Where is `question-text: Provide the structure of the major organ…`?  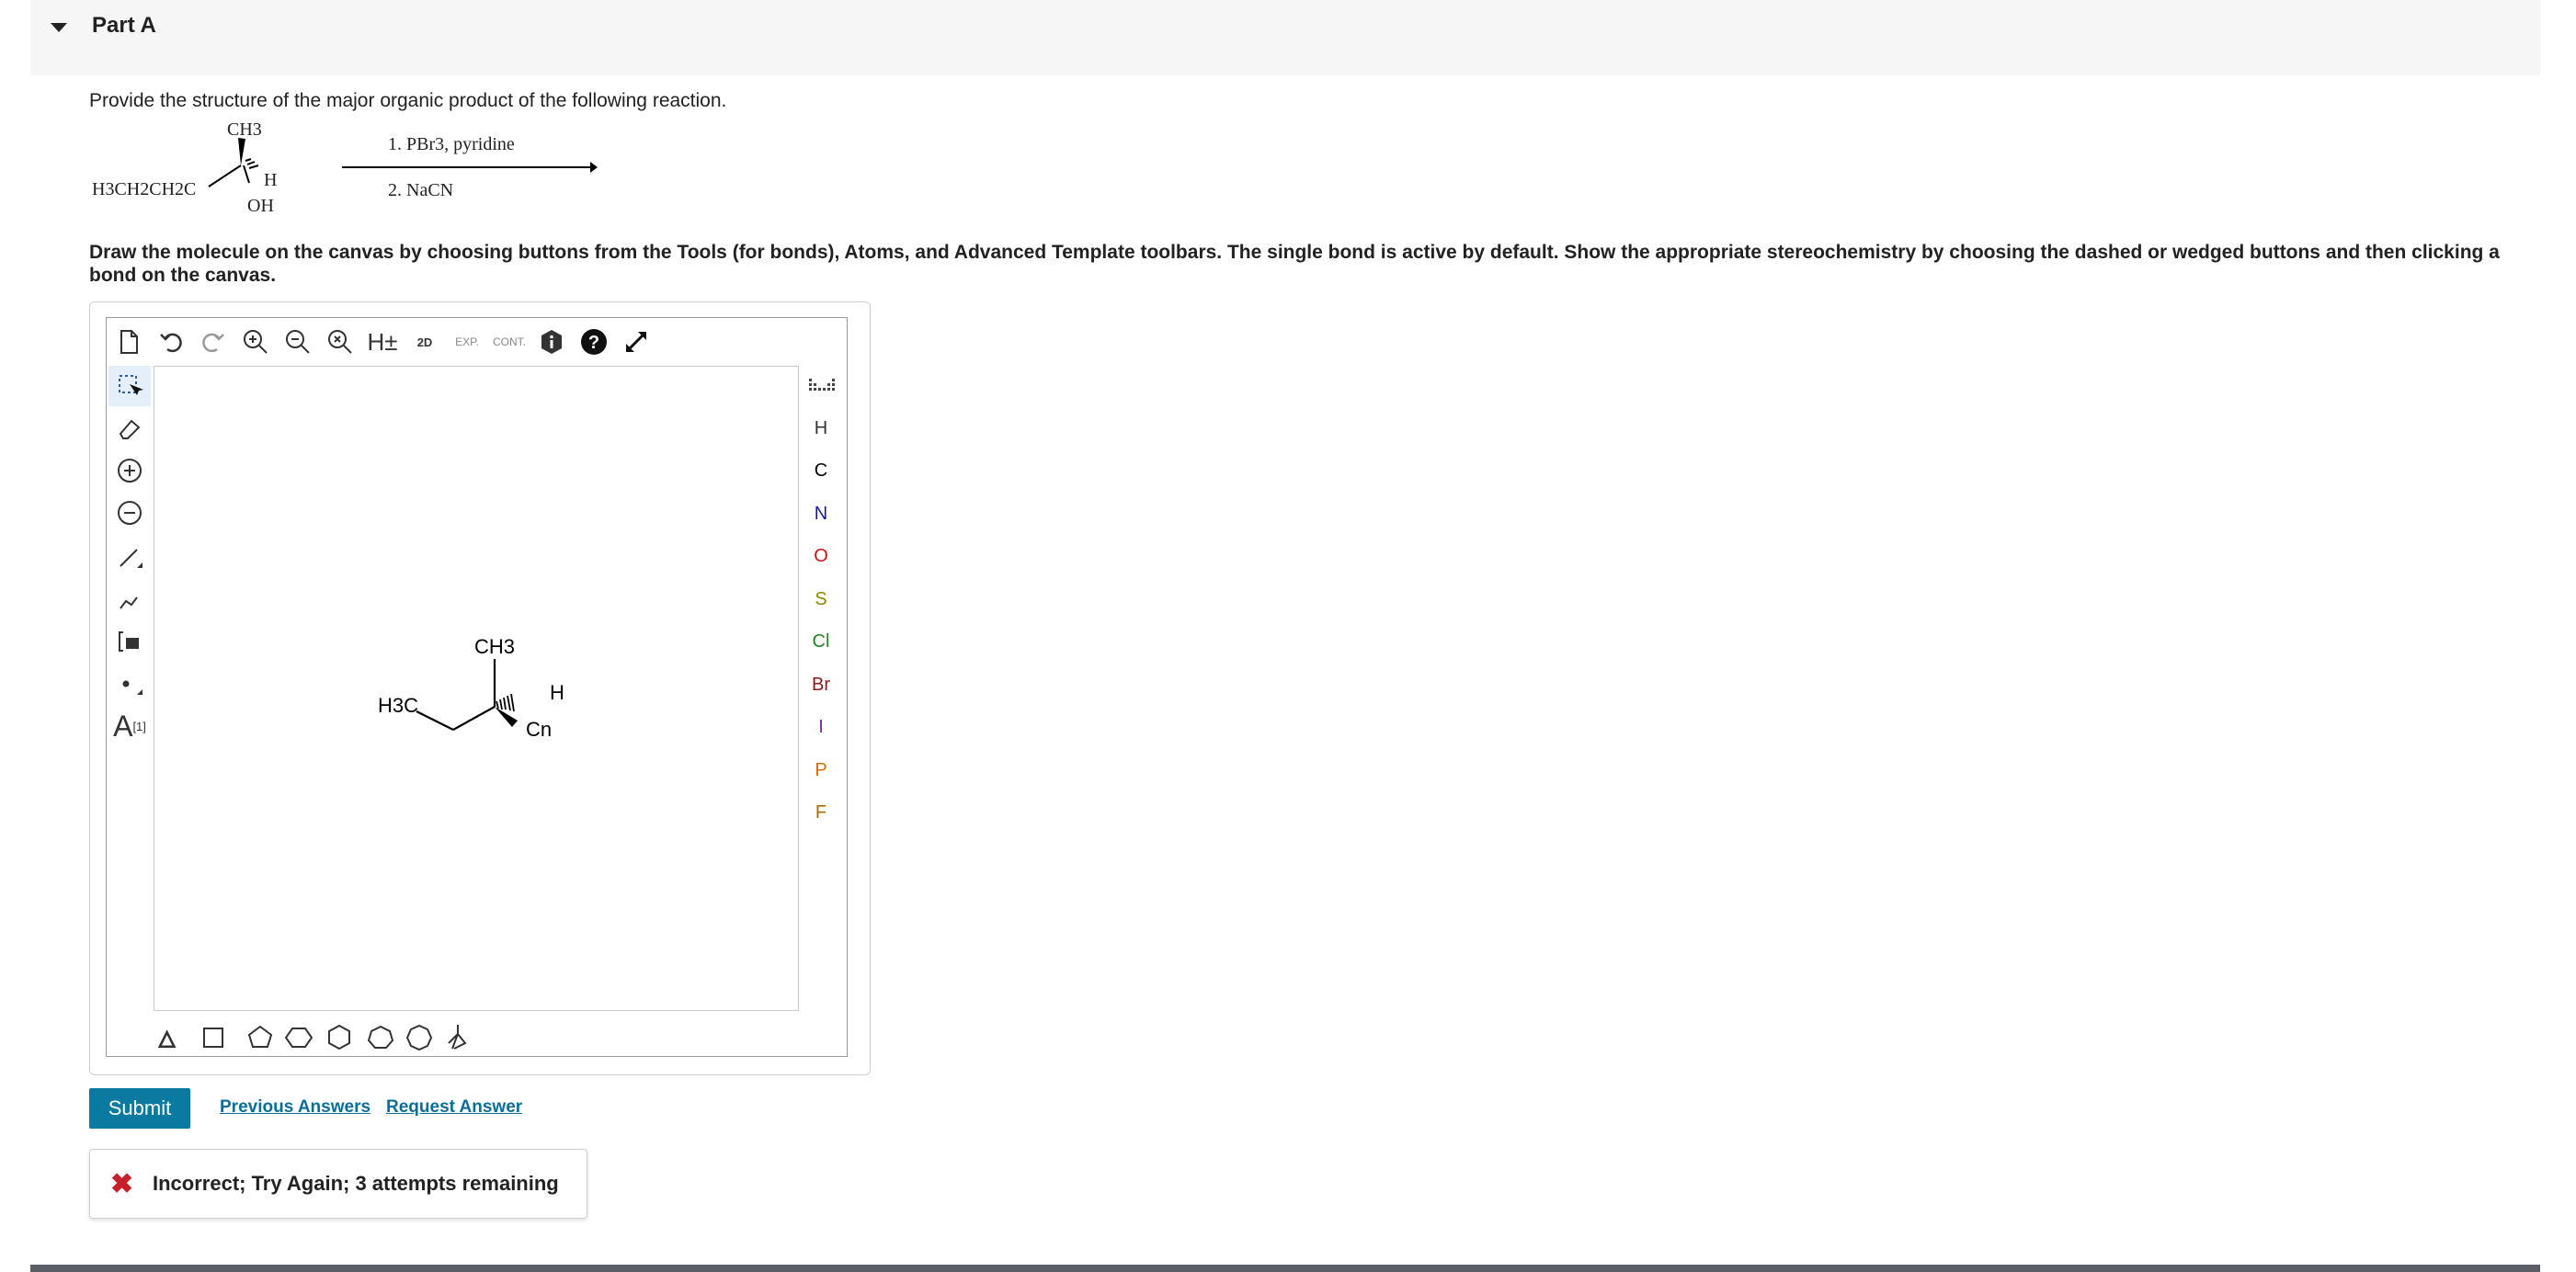
question-text: Provide the structure of the major organ… is located at coordinates (408, 100).